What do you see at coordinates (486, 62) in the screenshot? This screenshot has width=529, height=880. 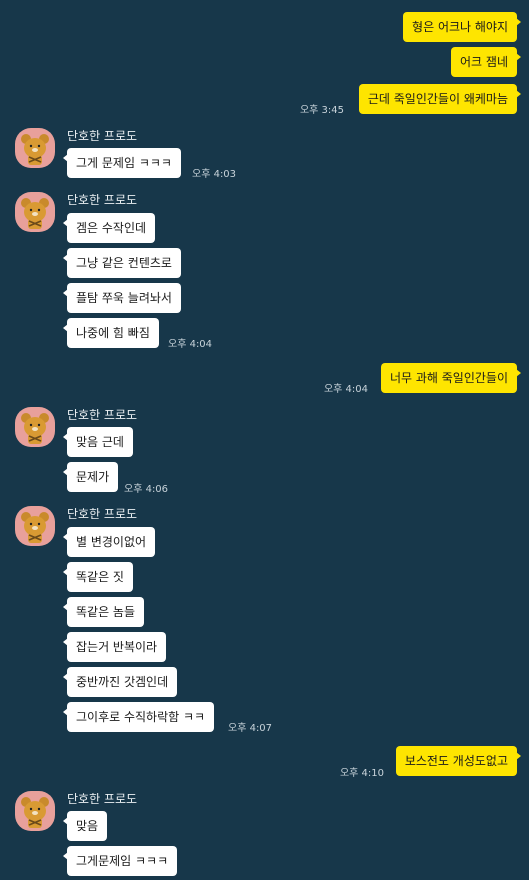 I see `outgoing-message: 어크 잼네` at bounding box center [486, 62].